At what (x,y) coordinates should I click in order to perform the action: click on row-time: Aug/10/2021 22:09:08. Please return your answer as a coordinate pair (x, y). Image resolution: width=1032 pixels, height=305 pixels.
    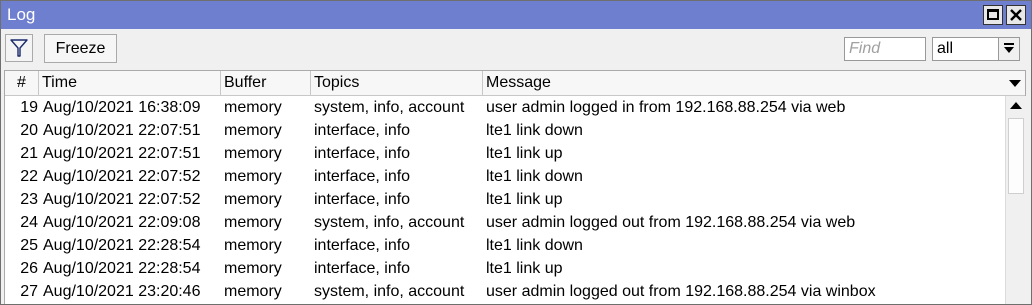
    Looking at the image, I should click on (122, 222).